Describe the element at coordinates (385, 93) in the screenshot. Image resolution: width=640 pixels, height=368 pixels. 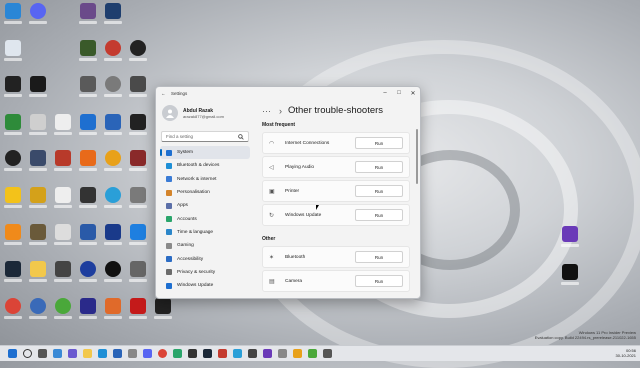
I see `minimize-button: –` at that location.